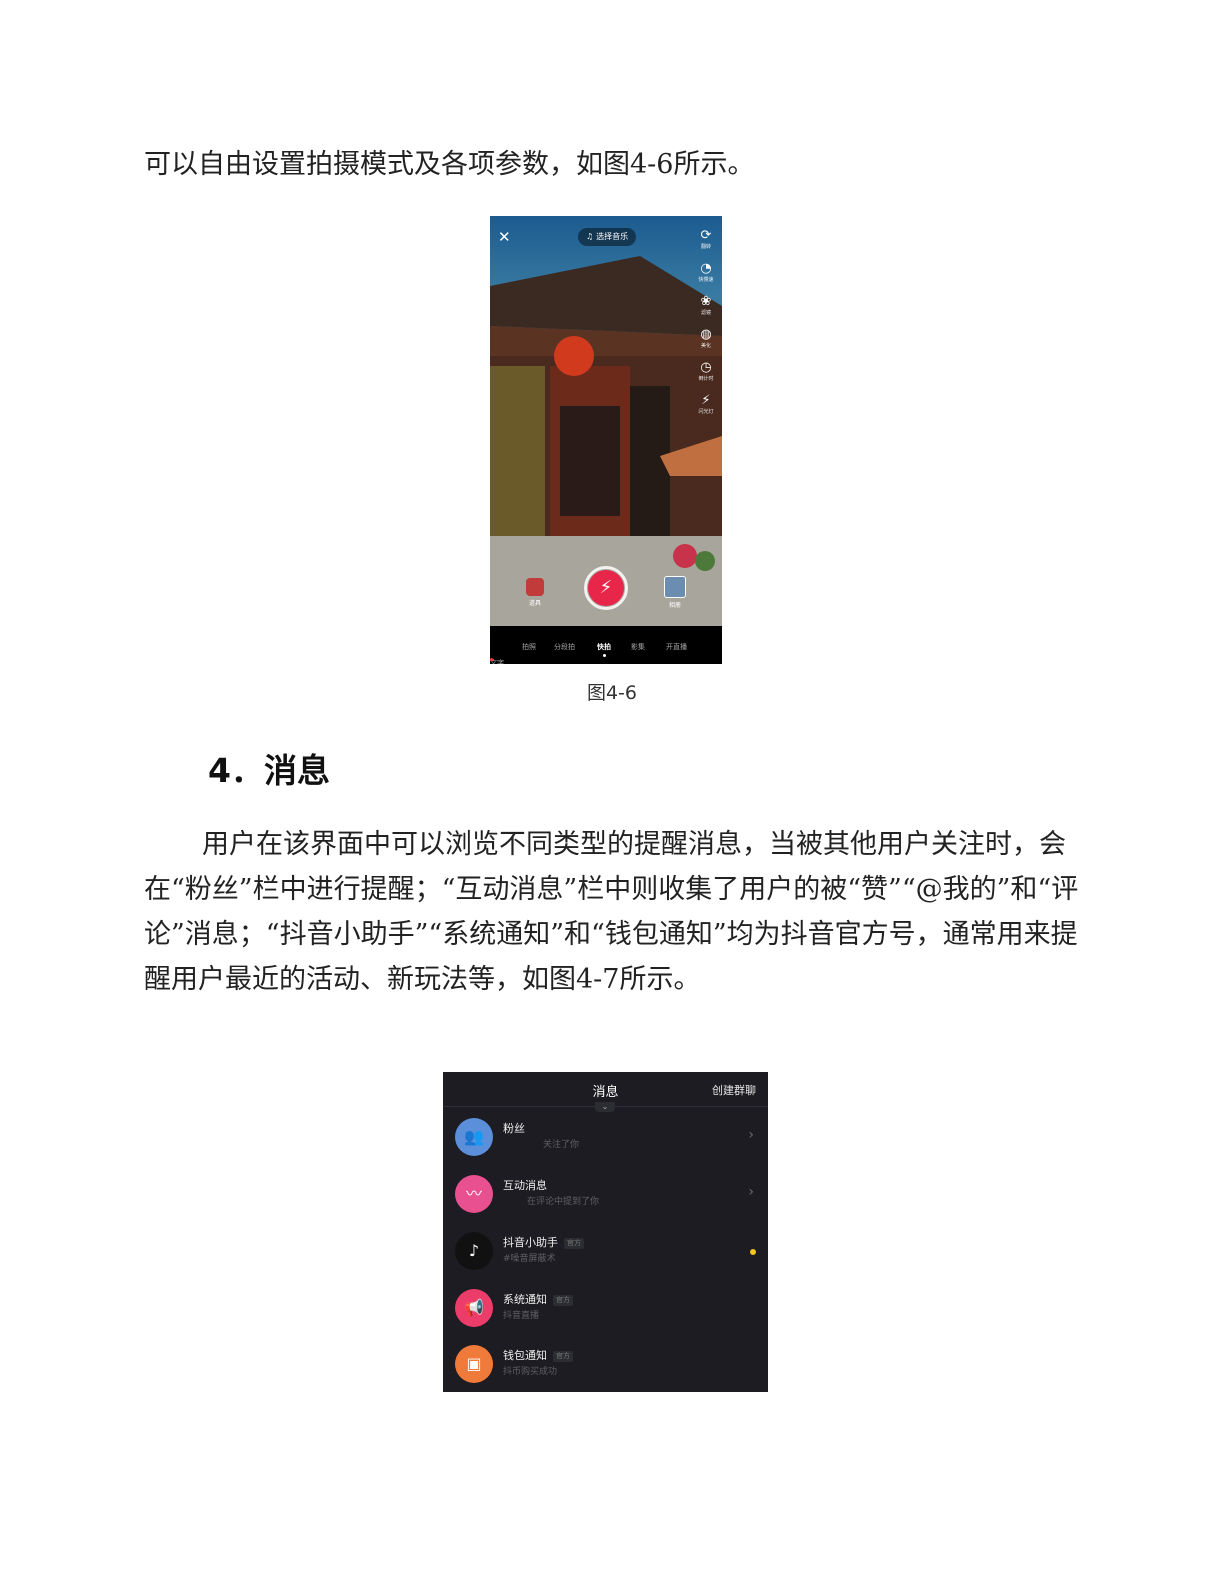 Image resolution: width=1224 pixels, height=1584 pixels. Describe the element at coordinates (525, 1299) in the screenshot. I see `row-title-text: 系统通知` at that location.